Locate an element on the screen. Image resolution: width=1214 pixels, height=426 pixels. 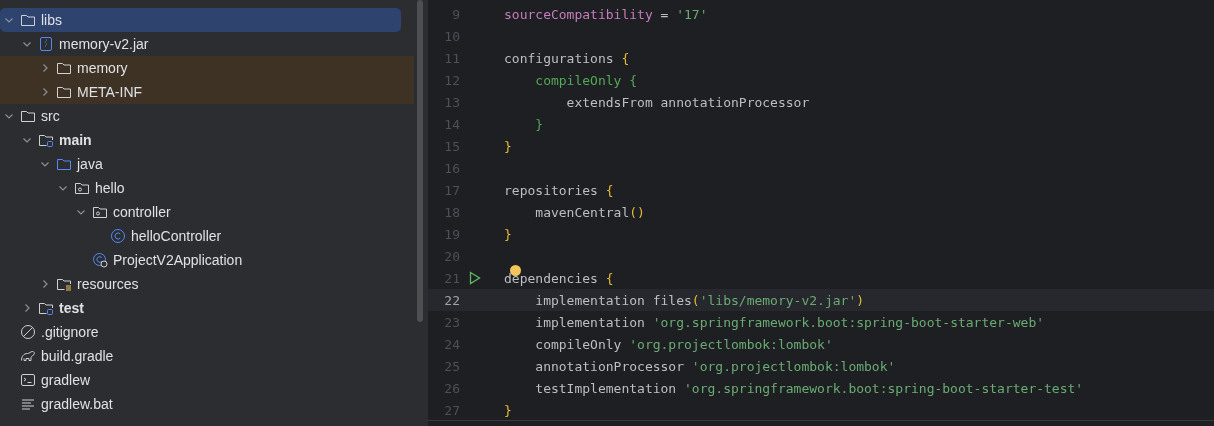
tree-item: libs is located at coordinates (200, 20).